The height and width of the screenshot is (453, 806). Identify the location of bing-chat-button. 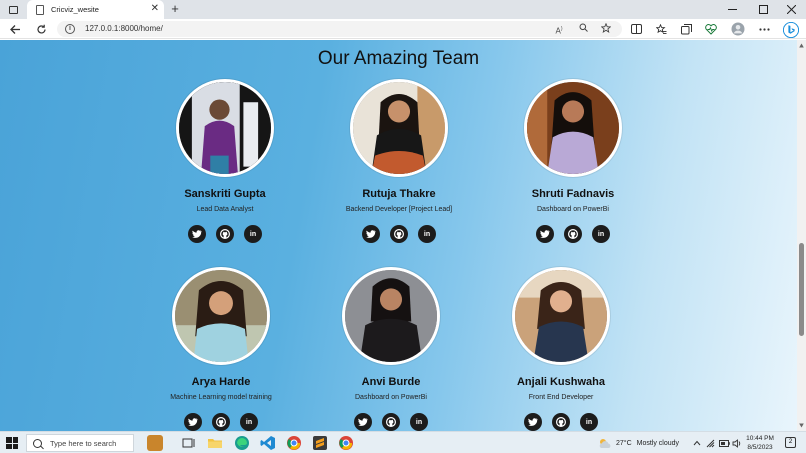
(790, 29).